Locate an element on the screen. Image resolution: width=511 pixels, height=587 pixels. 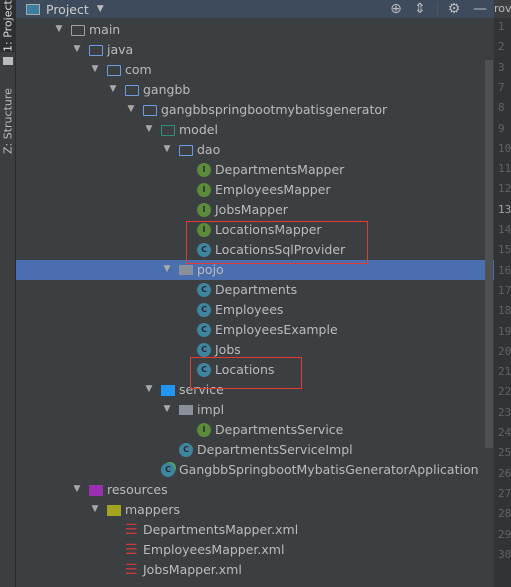
tree-item: ☰ EmployeesMapper.xml is located at coordinates (255, 550).